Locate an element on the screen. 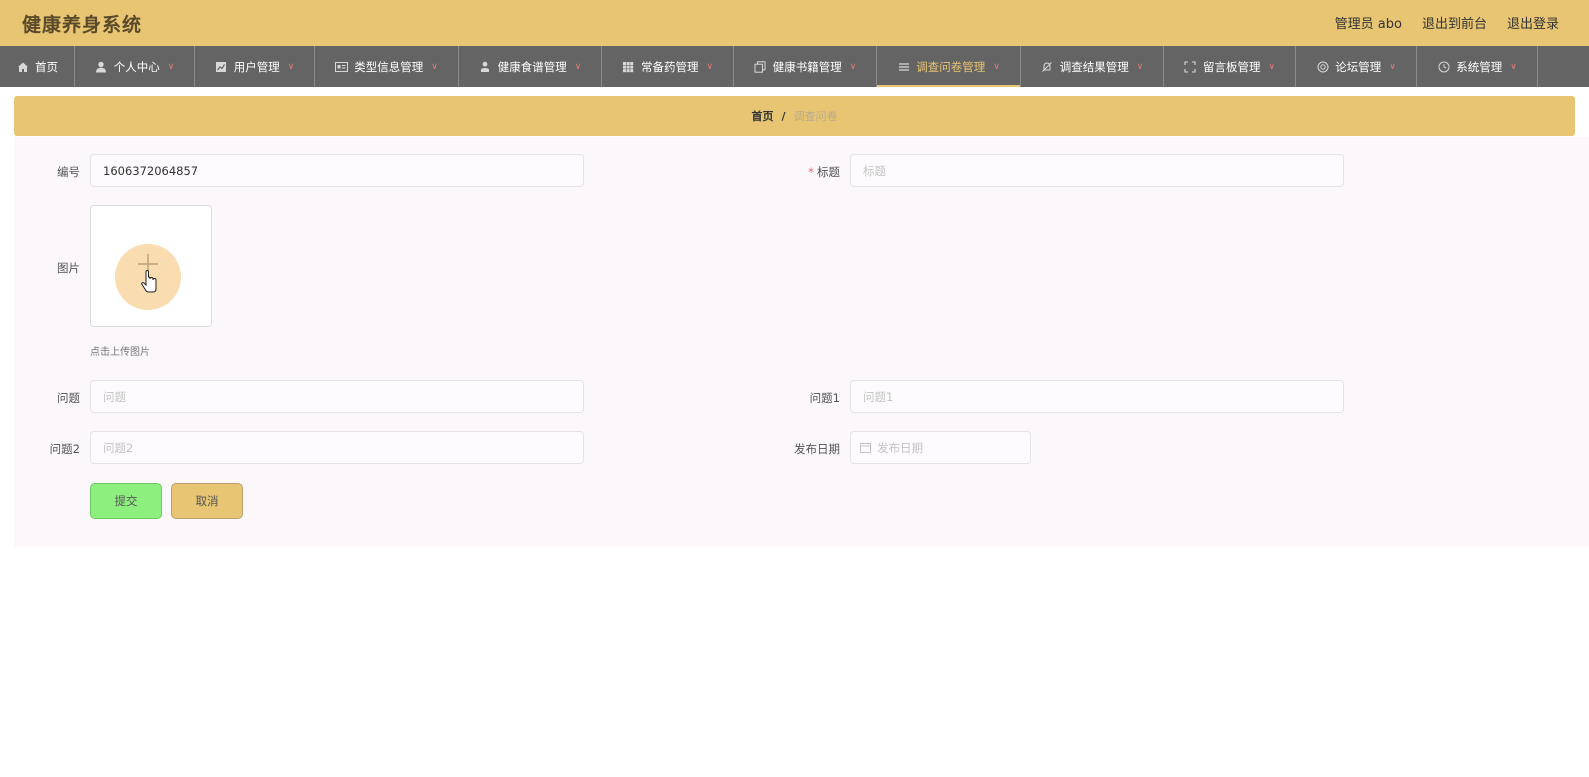 The height and width of the screenshot is (777, 1589). nav-item-message-board: 留言板管理 ∨ is located at coordinates (1230, 66).